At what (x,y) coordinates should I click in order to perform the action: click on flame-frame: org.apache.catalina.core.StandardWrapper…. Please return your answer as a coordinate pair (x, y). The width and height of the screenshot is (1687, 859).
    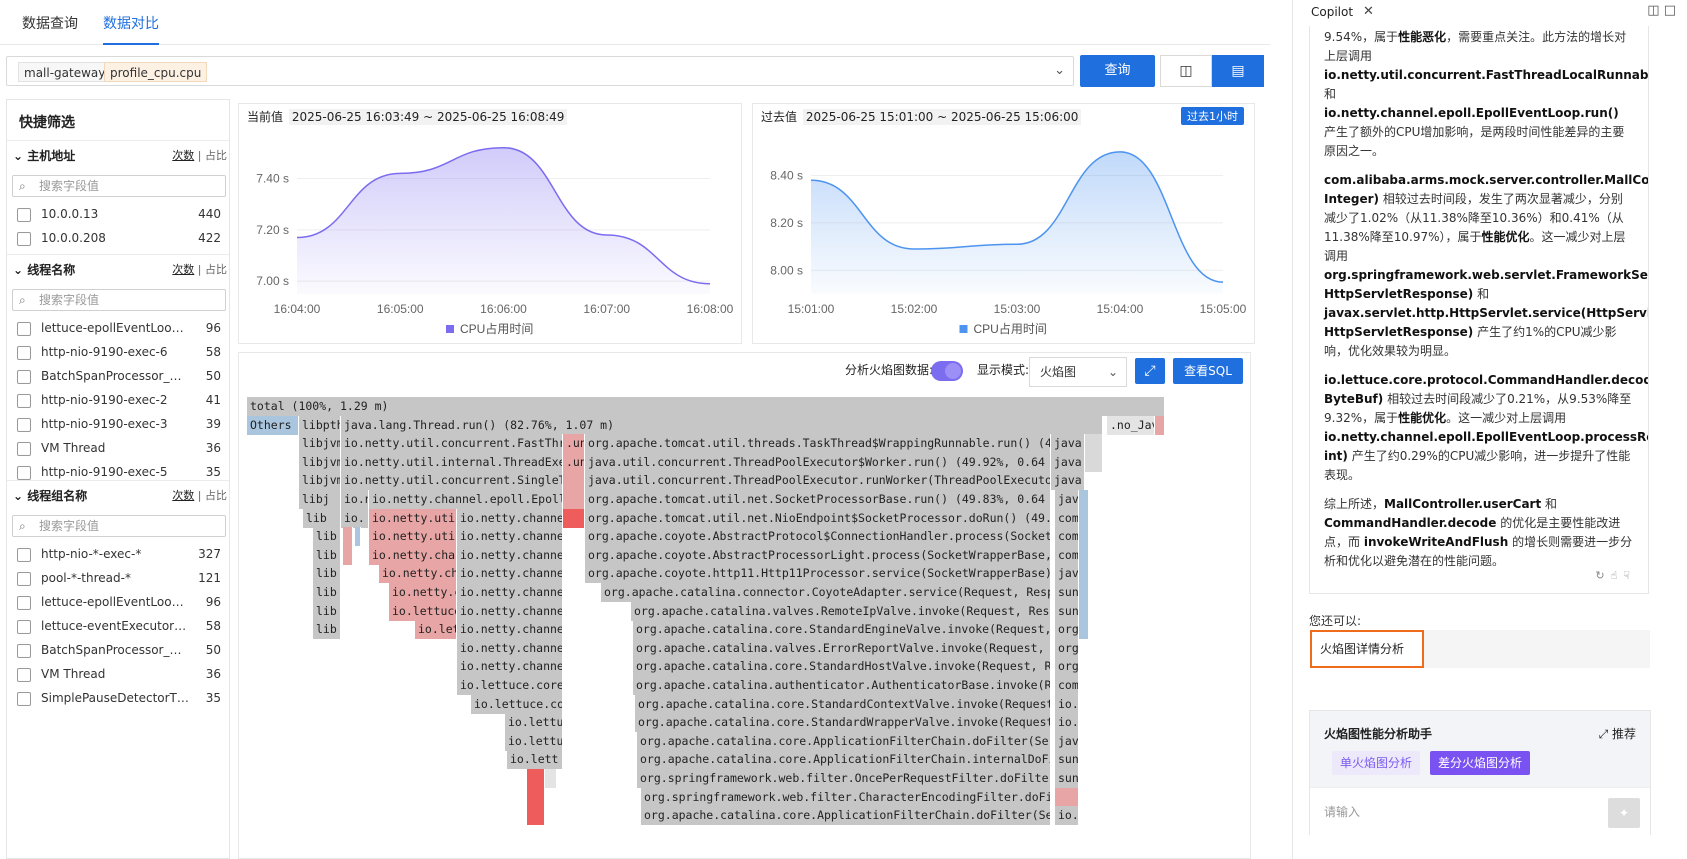
    Looking at the image, I should click on (843, 723).